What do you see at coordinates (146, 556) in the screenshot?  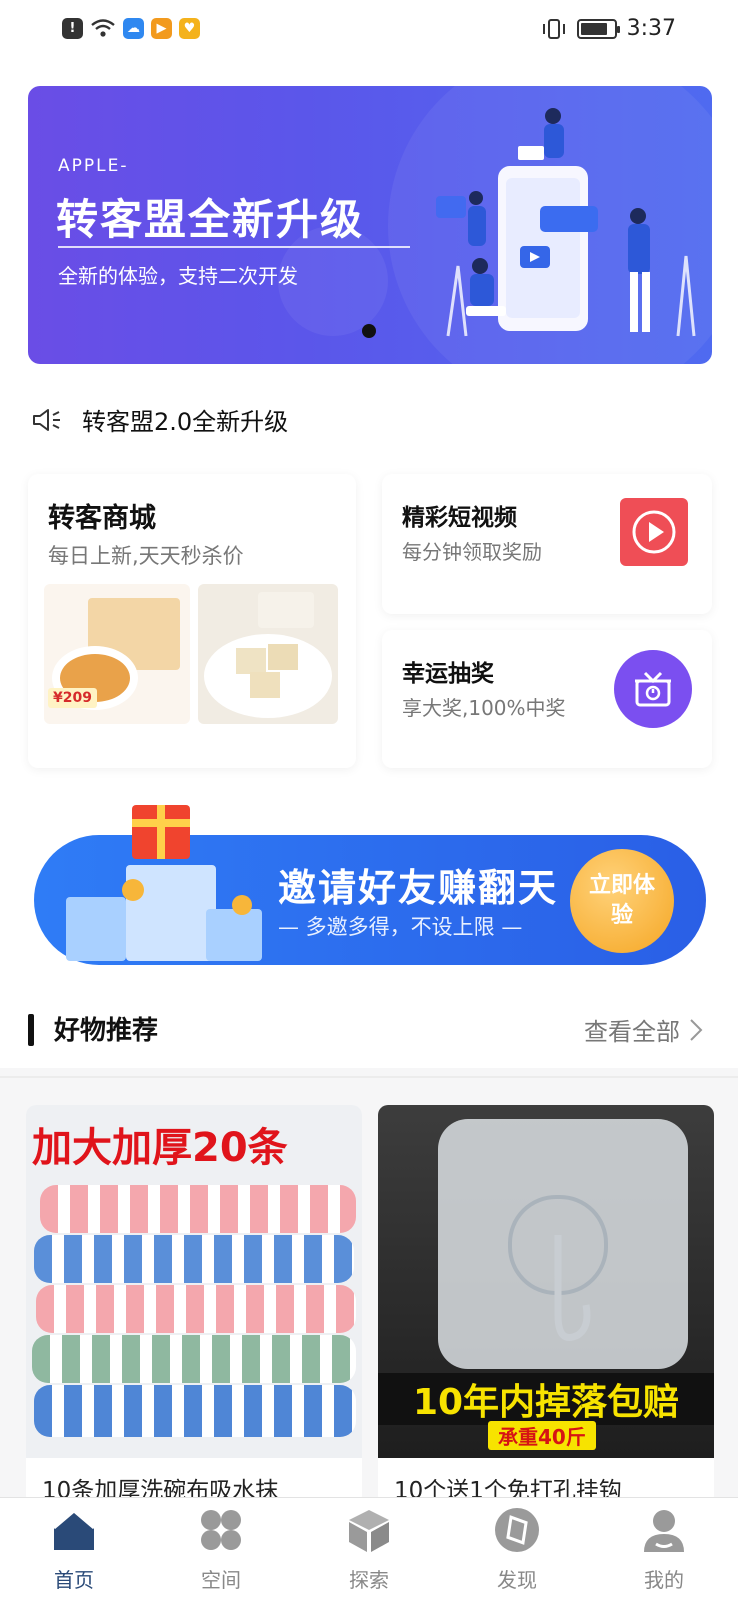 I see `mall-subtitle: 每日上新,天天秒杀价` at bounding box center [146, 556].